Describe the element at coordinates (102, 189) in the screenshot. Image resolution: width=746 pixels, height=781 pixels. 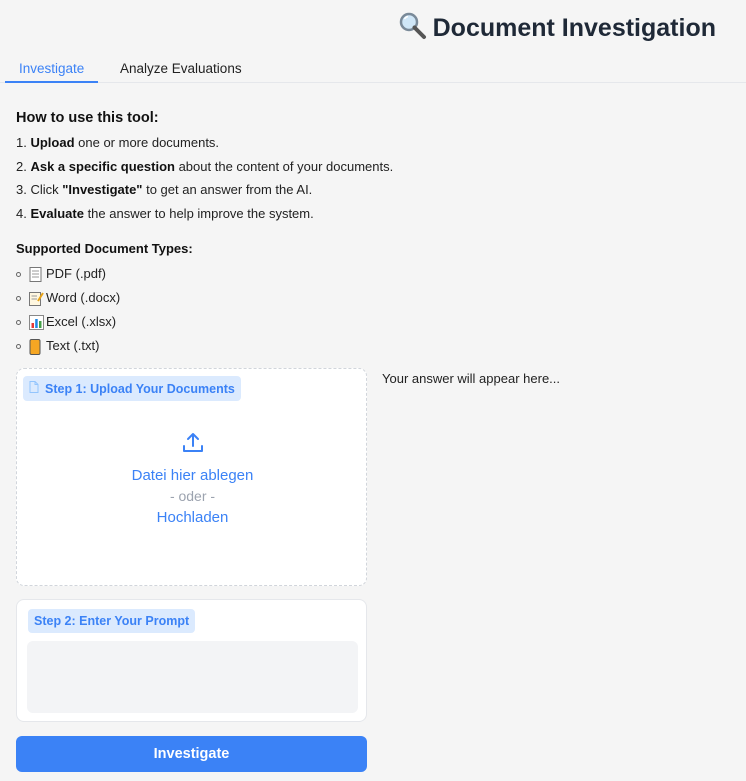
I see `step-keyword: "Investigate"` at that location.